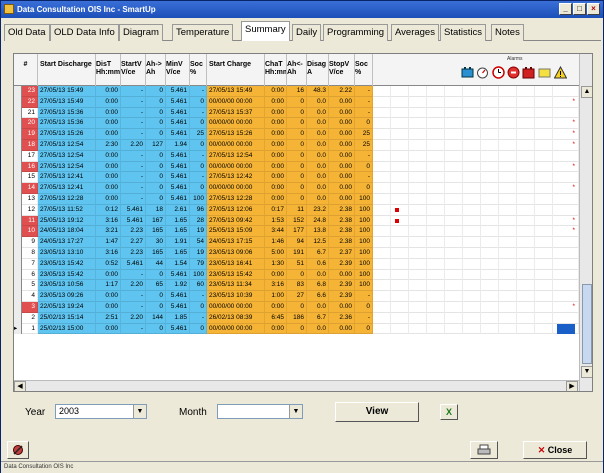 The width and height of the screenshot is (604, 473). I want to click on col-ah2-header: Ah<- Ah, so click(297, 70).